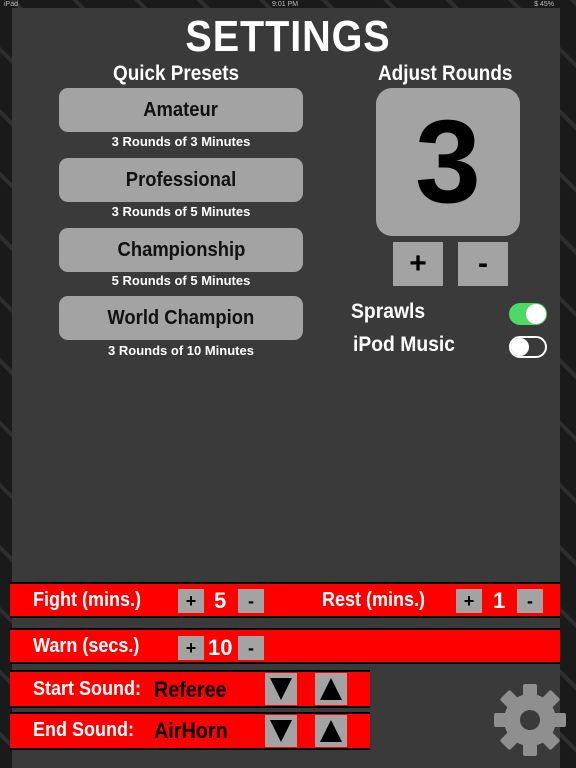  Describe the element at coordinates (220, 647) in the screenshot. I see `warn-value: 10` at that location.